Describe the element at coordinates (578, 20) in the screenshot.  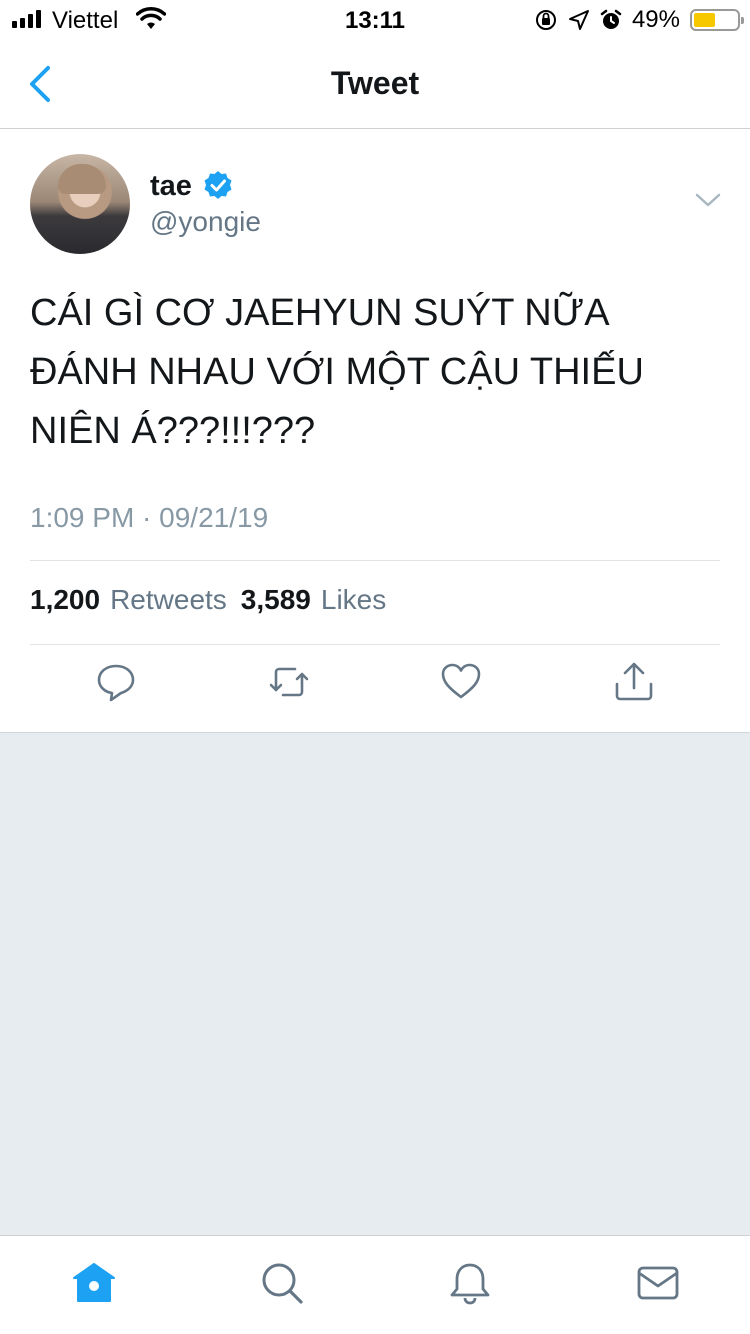
I see `location-icon` at that location.